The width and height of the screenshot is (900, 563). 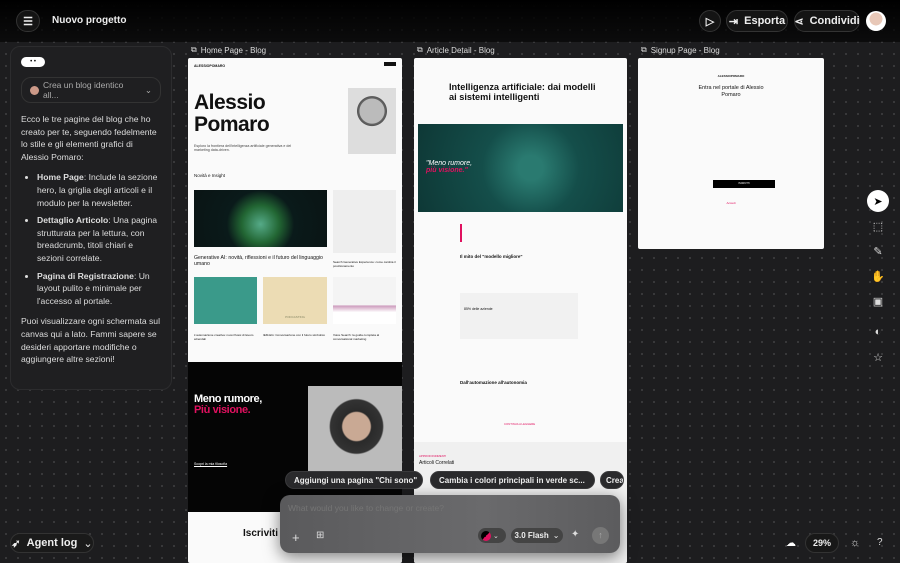 I want to click on plus-icon: +, so click(x=296, y=537).